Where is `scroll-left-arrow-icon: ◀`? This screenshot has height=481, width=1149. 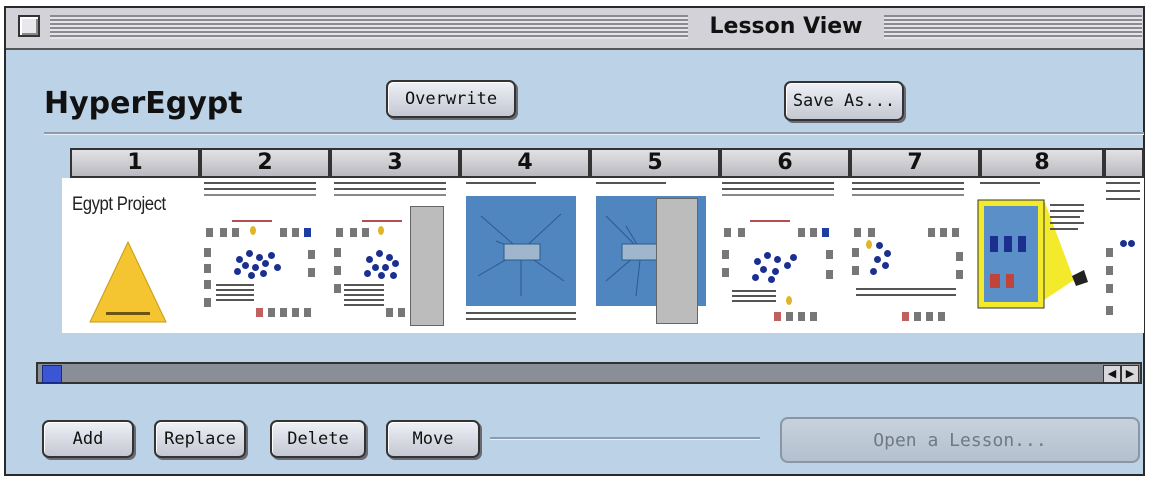
scroll-left-arrow-icon: ◀ is located at coordinates (1112, 374).